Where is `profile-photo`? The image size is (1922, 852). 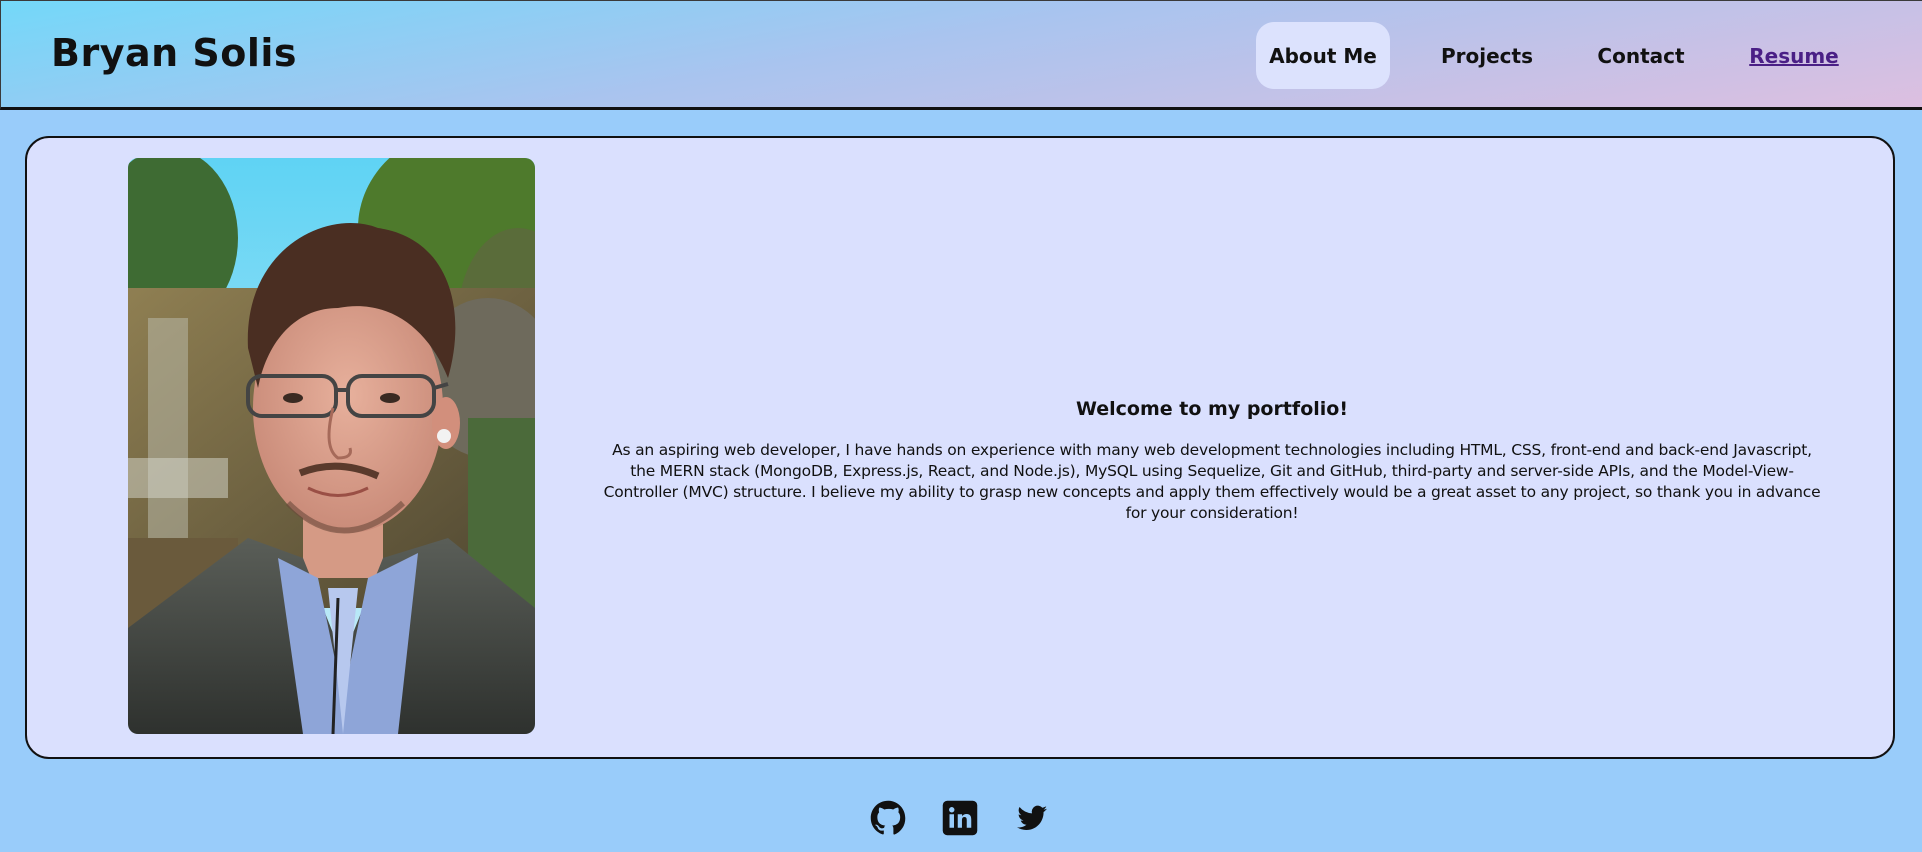
profile-photo is located at coordinates (331, 446).